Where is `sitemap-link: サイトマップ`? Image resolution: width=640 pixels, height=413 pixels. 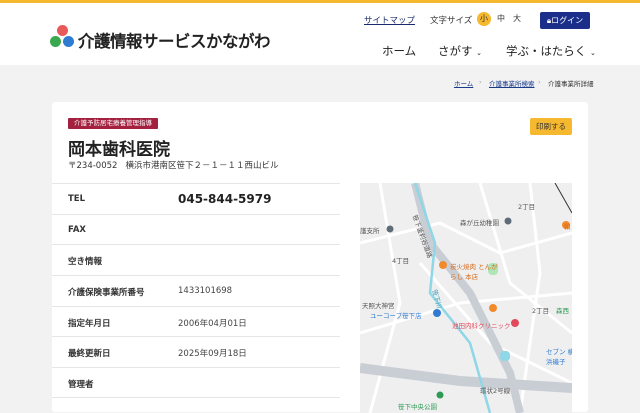
sitemap-link: サイトマップ is located at coordinates (389, 20).